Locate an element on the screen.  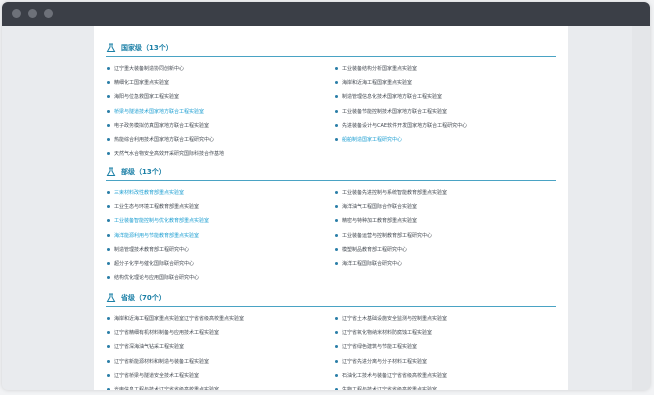
list-item: 辽宁省先进分离与分子材料工程实验室 is located at coordinates (445, 362).